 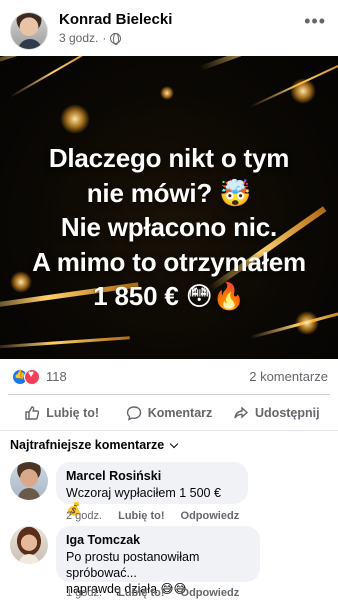 I want to click on comment-time: 1 godz., so click(x=84, y=593).